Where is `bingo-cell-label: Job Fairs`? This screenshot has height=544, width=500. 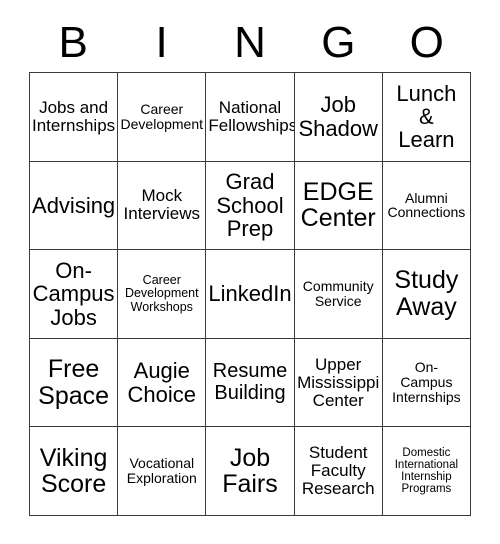 bingo-cell-label: Job Fairs is located at coordinates (250, 471).